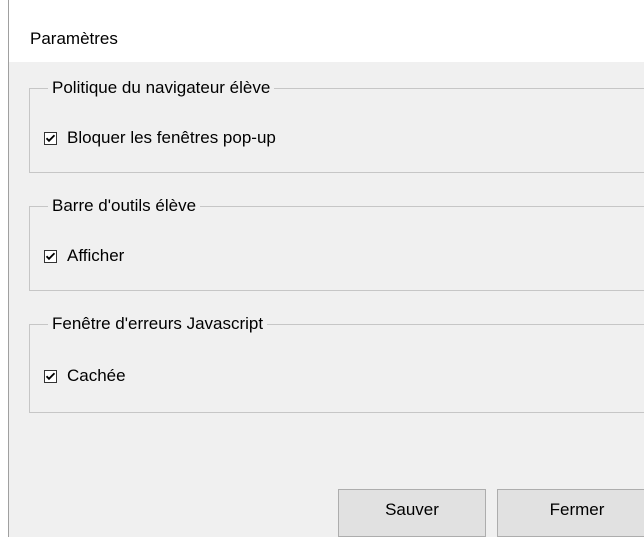 This screenshot has width=644, height=537. What do you see at coordinates (326, 31) in the screenshot?
I see `title-bar: Paramètres` at bounding box center [326, 31].